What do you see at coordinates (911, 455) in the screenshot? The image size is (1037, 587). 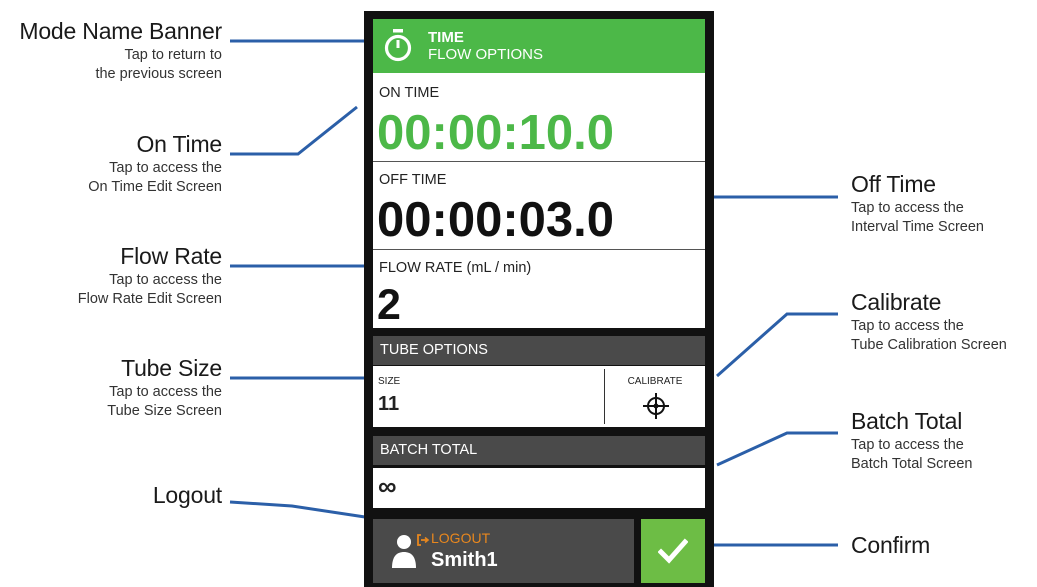 I see `callout-description: Tap to access the Batch Total Screen` at bounding box center [911, 455].